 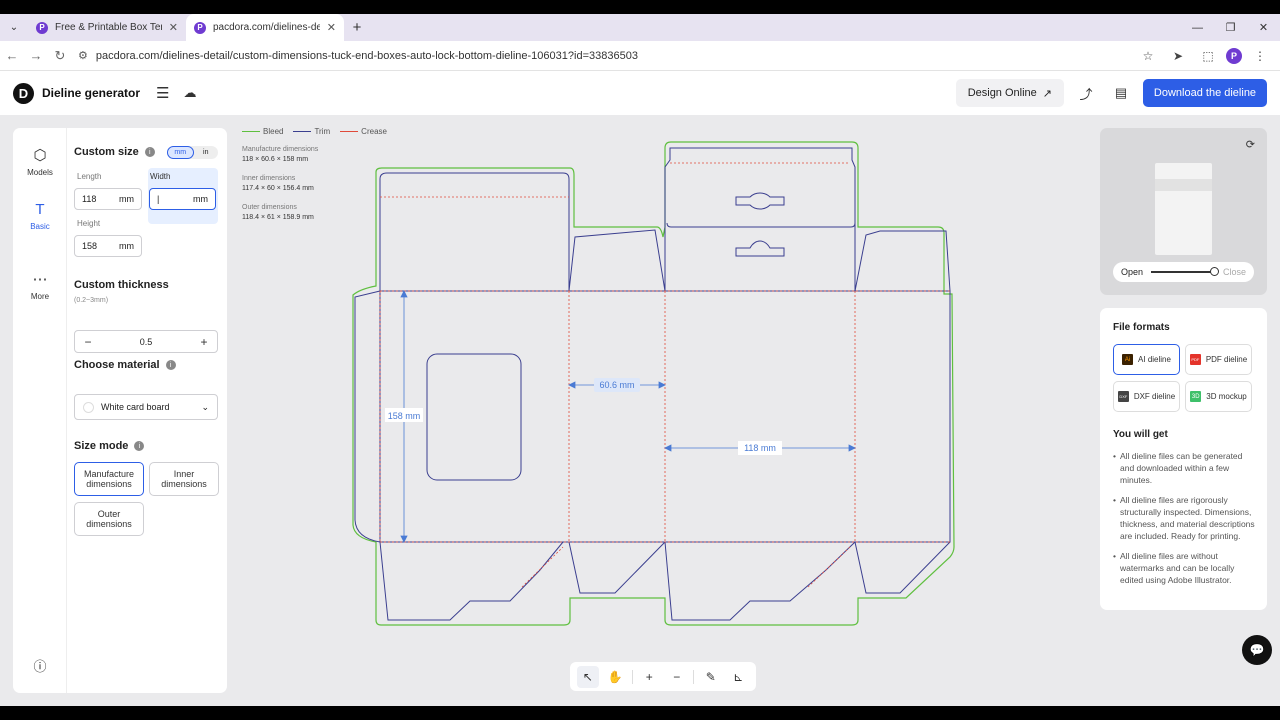 What do you see at coordinates (60, 56) in the screenshot?
I see `reload-icon: ↻` at bounding box center [60, 56].